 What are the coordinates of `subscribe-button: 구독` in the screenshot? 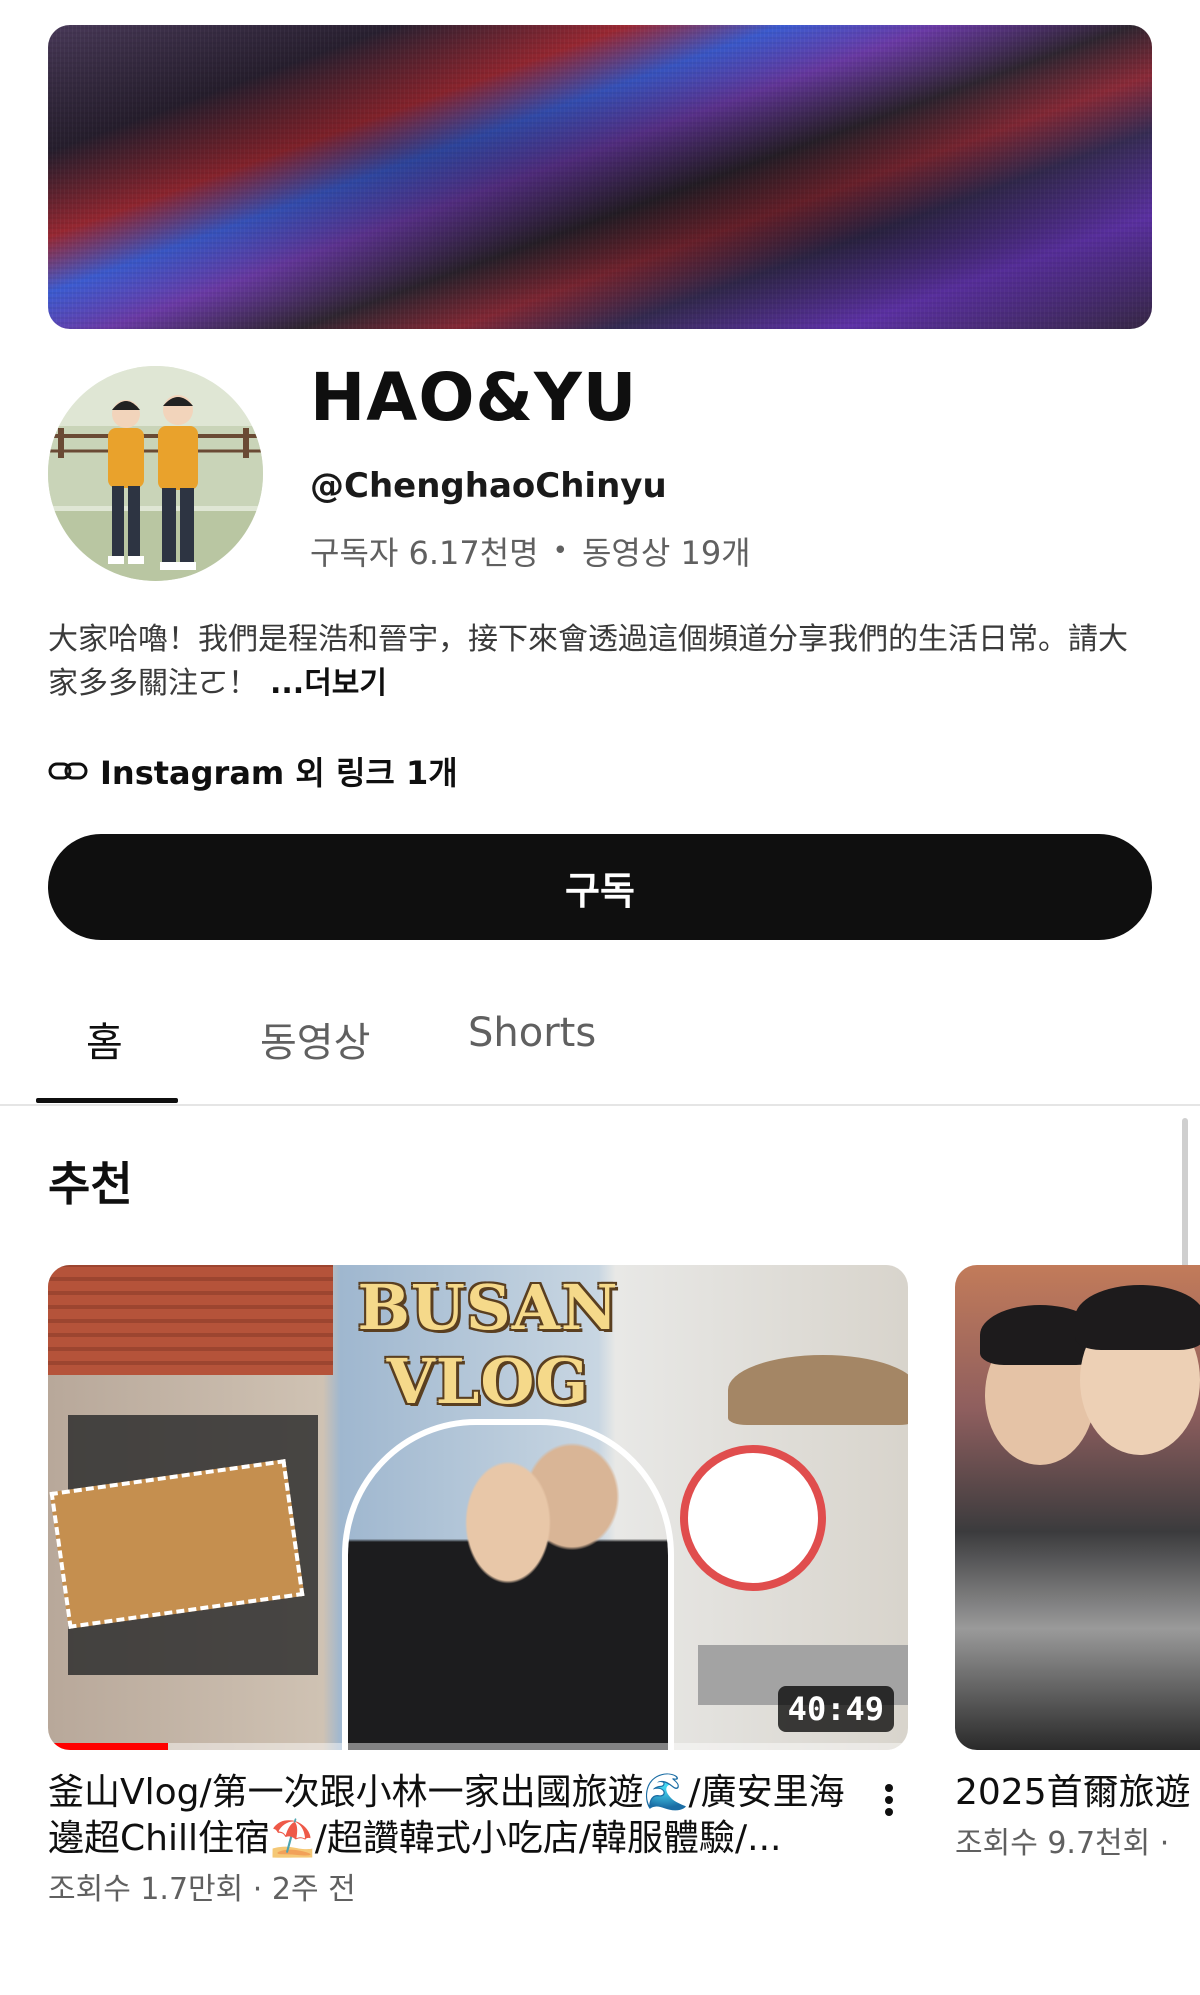 It's located at (600, 887).